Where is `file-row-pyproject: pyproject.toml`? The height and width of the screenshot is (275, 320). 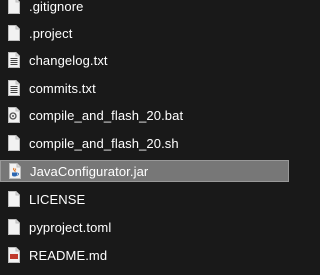
file-row-pyproject: pyproject.toml is located at coordinates (144, 227).